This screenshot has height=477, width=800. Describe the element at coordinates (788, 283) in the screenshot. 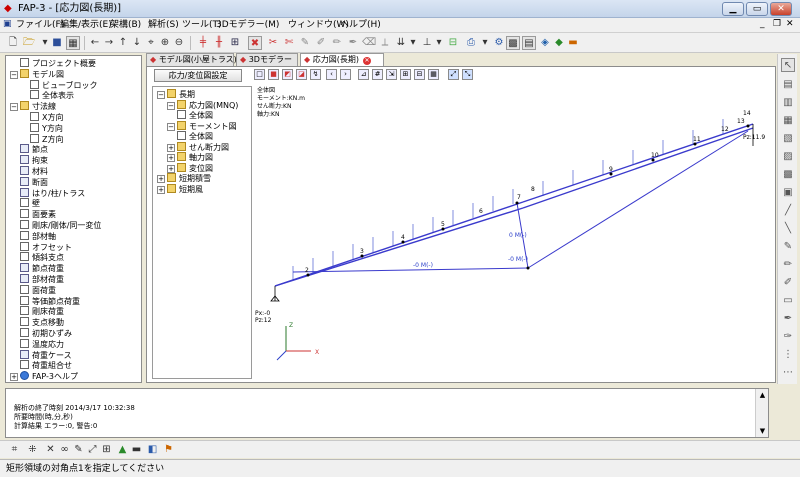

I see `pen-tool3-icon: ✐` at that location.